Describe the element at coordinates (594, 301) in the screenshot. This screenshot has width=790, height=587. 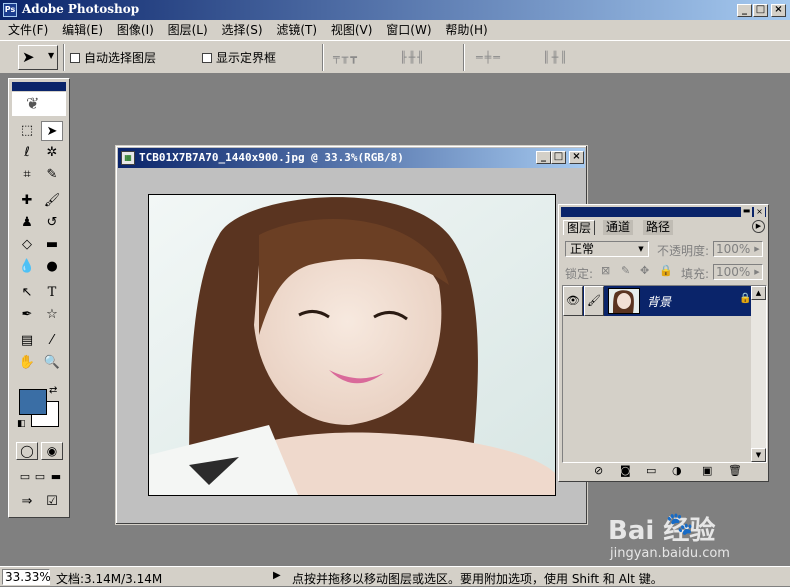
I see `layer-brush-link-icon: 🖌` at that location.